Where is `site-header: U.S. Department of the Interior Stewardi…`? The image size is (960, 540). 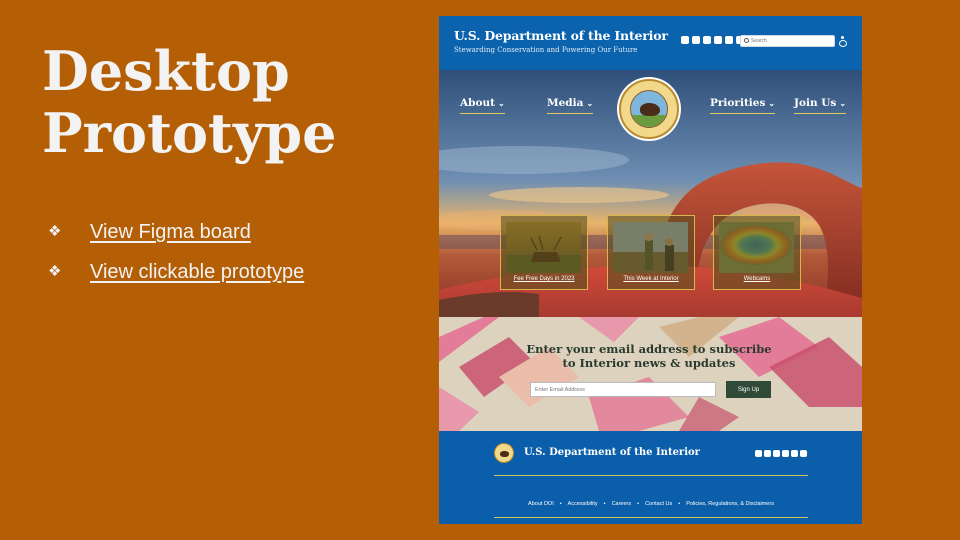
site-header: U.S. Department of the Interior Stewardi… is located at coordinates (650, 43).